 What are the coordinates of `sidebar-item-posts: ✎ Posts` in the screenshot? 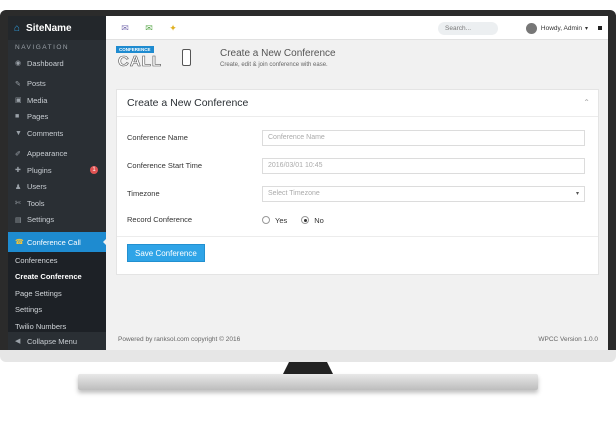 It's located at (57, 84).